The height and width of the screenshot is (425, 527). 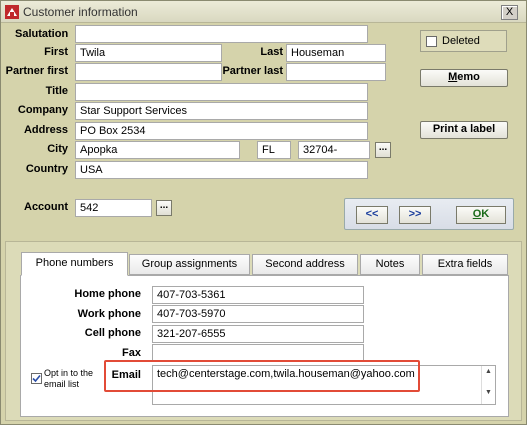 What do you see at coordinates (477, 214) in the screenshot?
I see `ok-accel: O` at bounding box center [477, 214].